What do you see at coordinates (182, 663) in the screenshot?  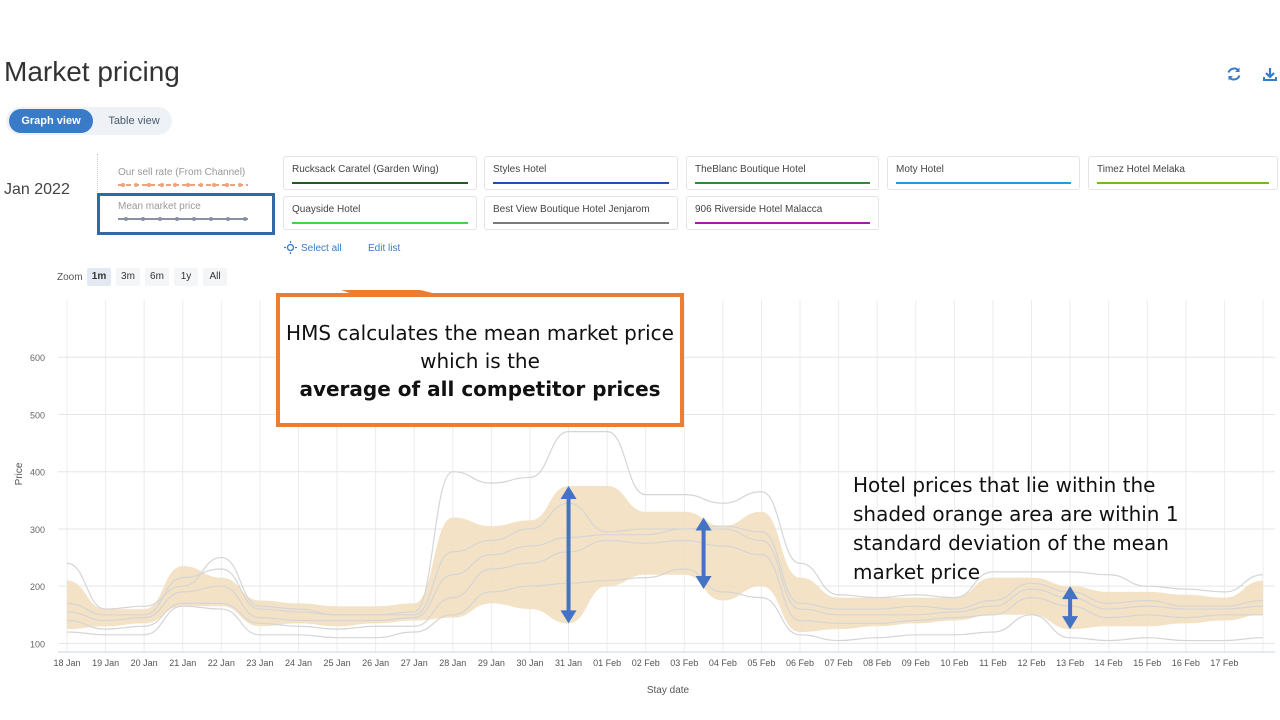 I see `x-tick-label: 21 Jan` at bounding box center [182, 663].